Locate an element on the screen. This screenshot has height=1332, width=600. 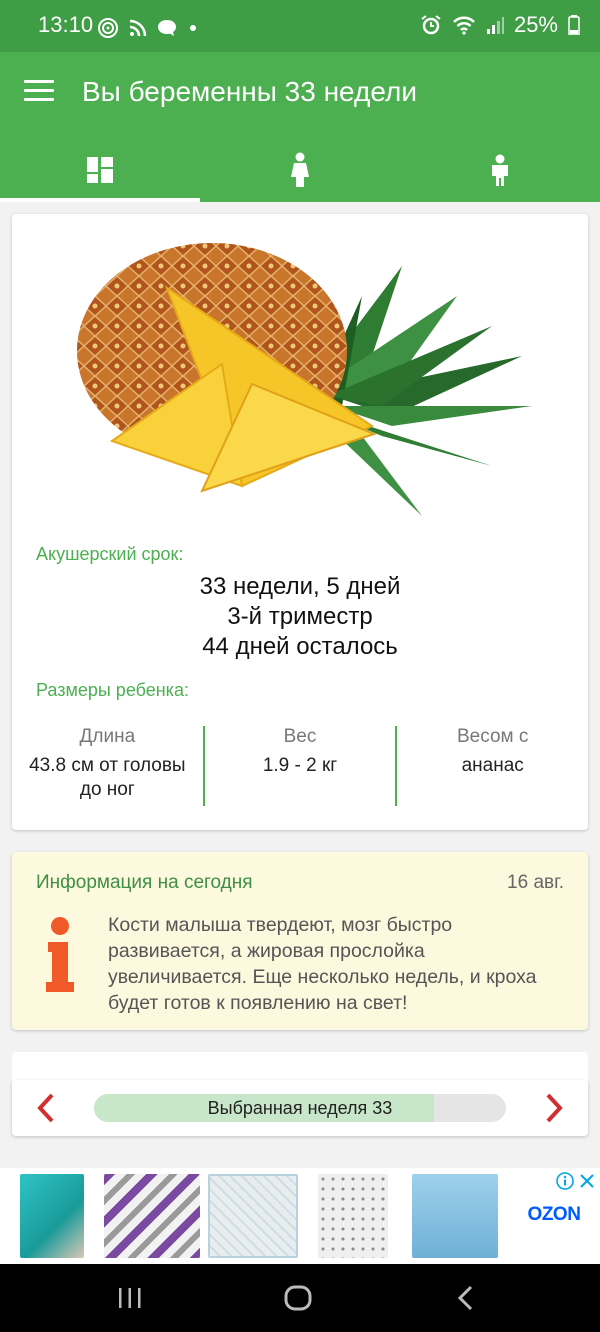
ad-close-icon is located at coordinates (587, 1181).